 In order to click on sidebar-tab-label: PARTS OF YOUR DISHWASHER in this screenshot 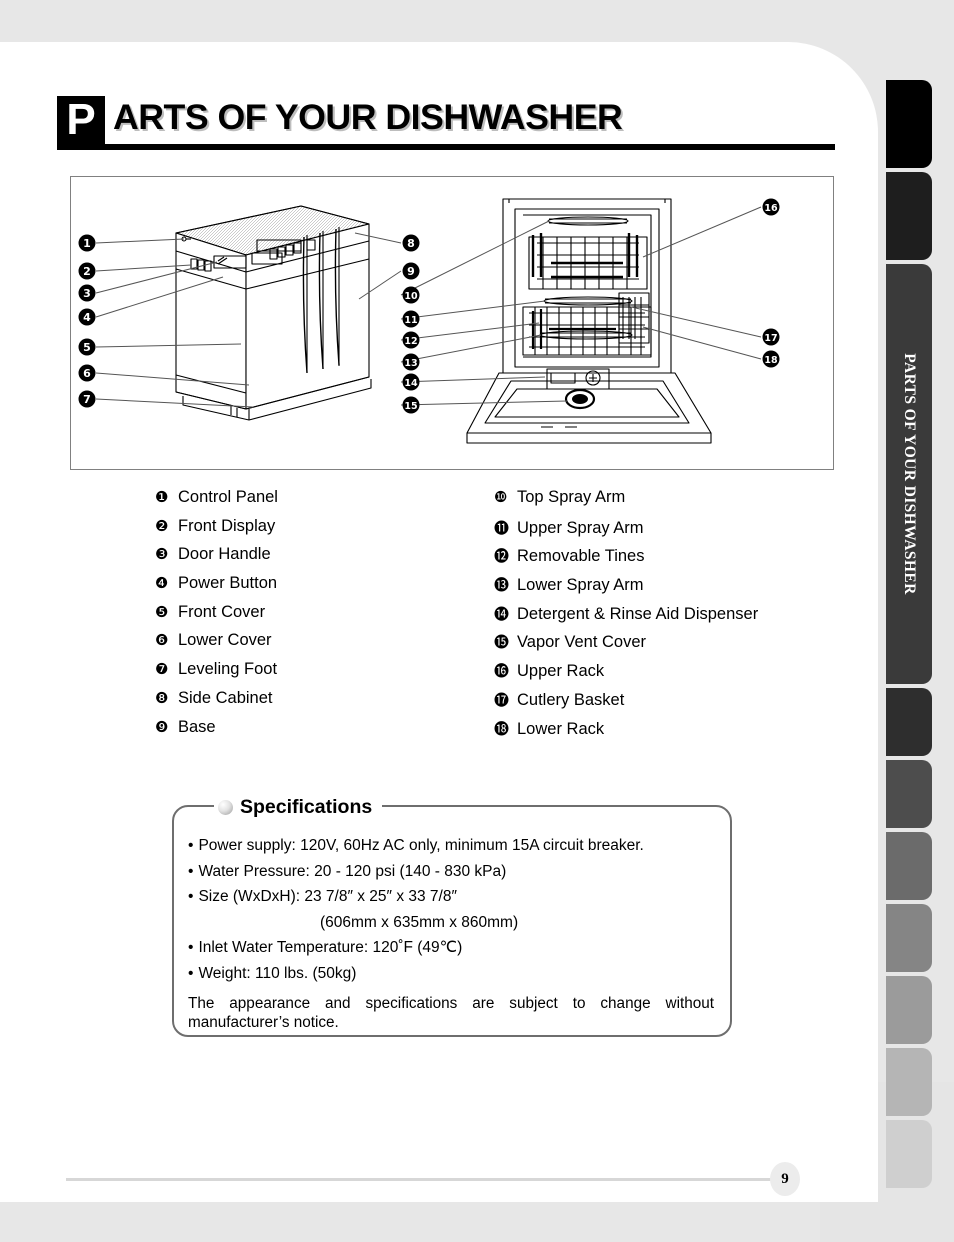, I will do `click(909, 474)`.